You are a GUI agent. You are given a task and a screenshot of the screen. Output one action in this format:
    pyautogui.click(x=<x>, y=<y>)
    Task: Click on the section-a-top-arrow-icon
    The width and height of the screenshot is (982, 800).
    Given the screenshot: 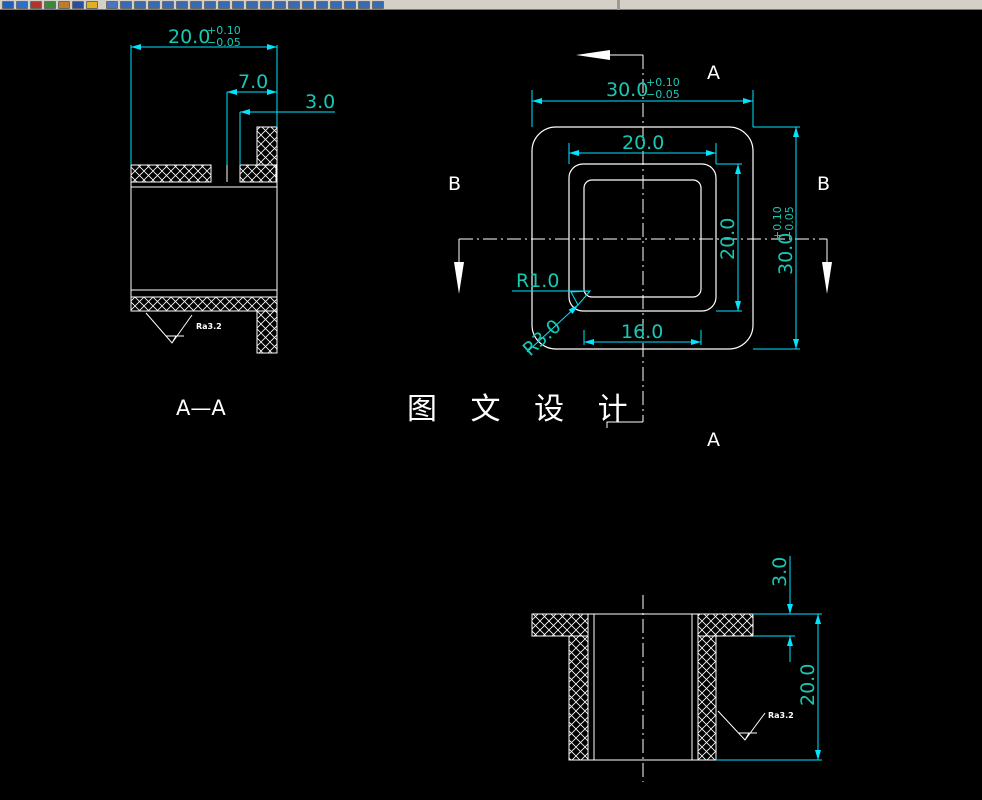 What is the action you would take?
    pyautogui.click(x=593, y=55)
    